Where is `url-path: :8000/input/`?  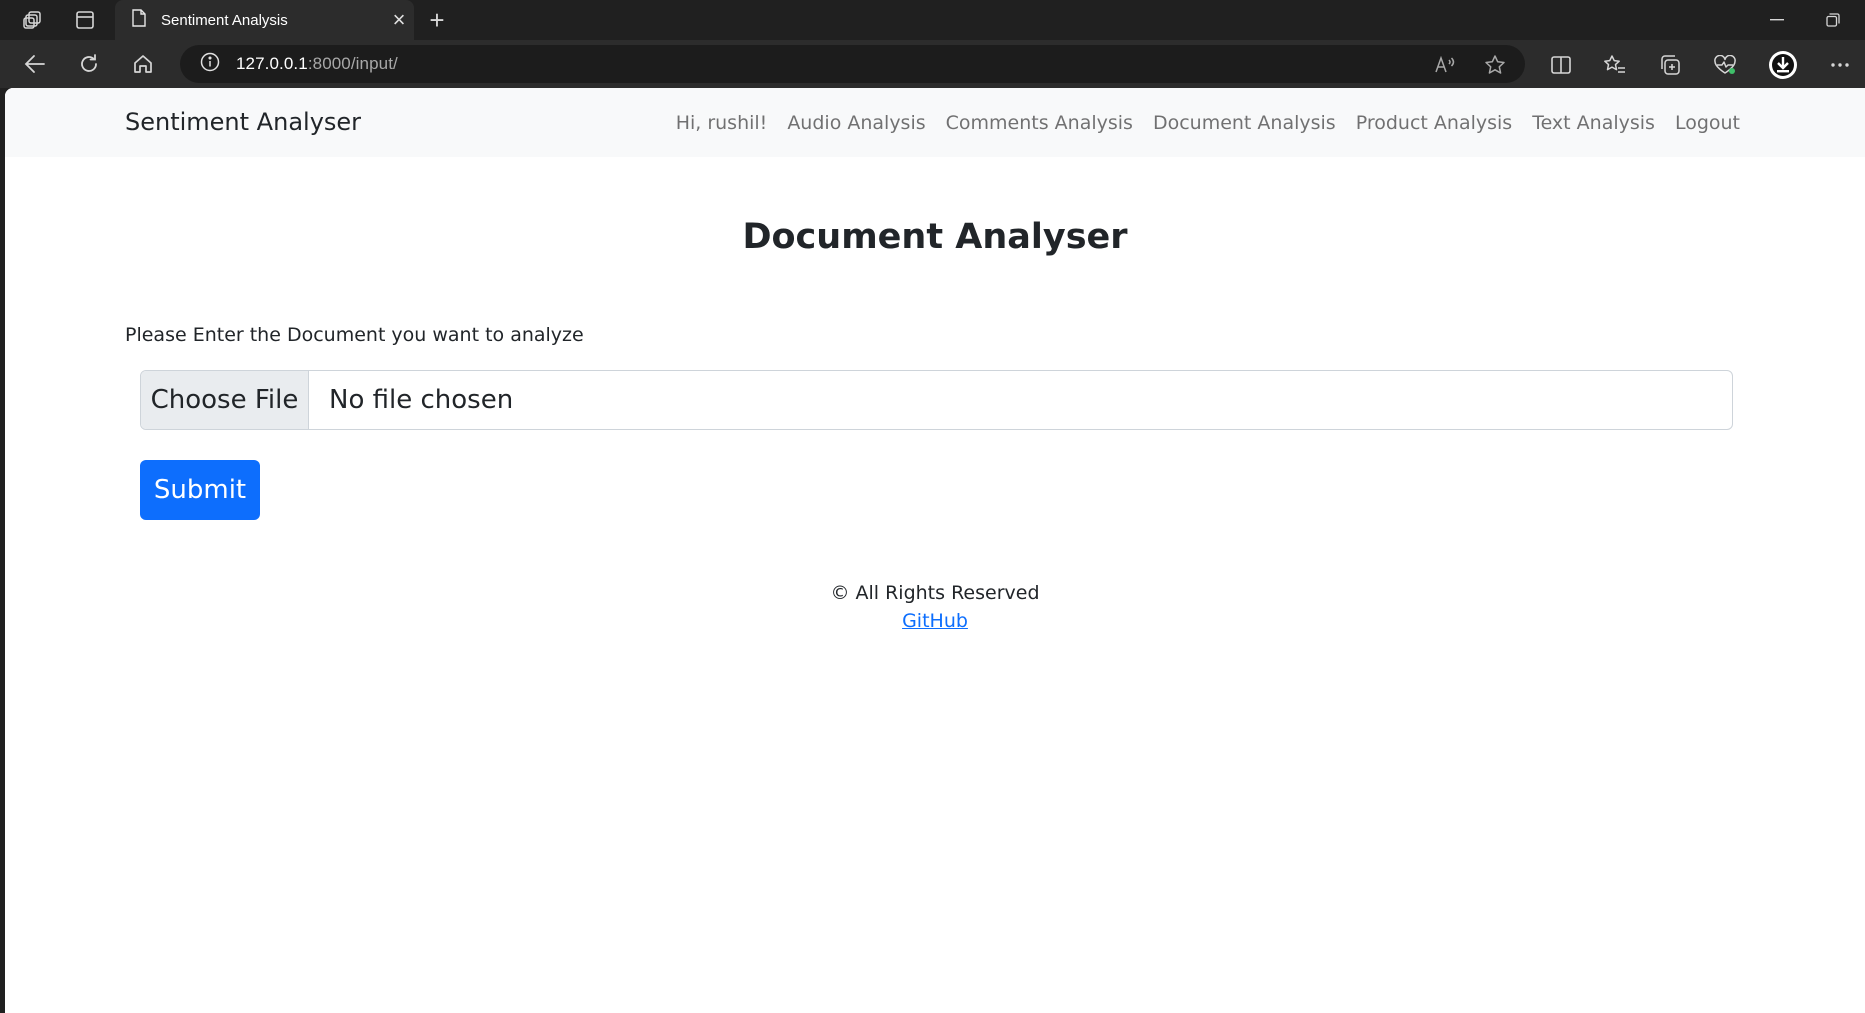
url-path: :8000/input/ is located at coordinates (352, 63).